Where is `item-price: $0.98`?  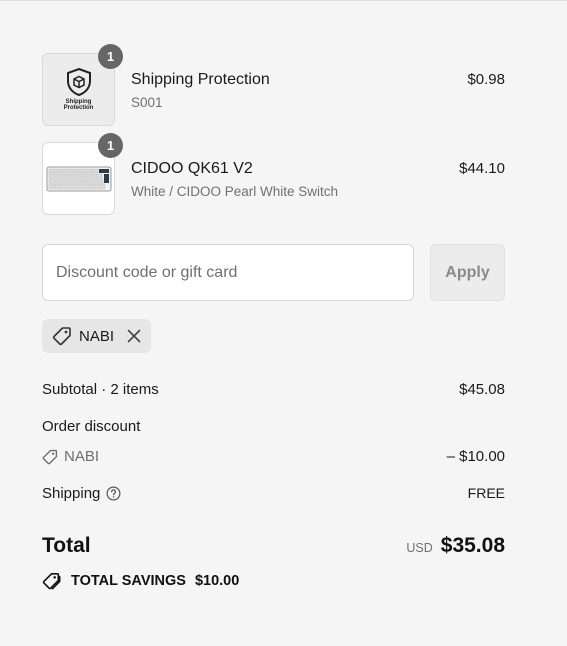
item-price: $0.98 is located at coordinates (486, 79).